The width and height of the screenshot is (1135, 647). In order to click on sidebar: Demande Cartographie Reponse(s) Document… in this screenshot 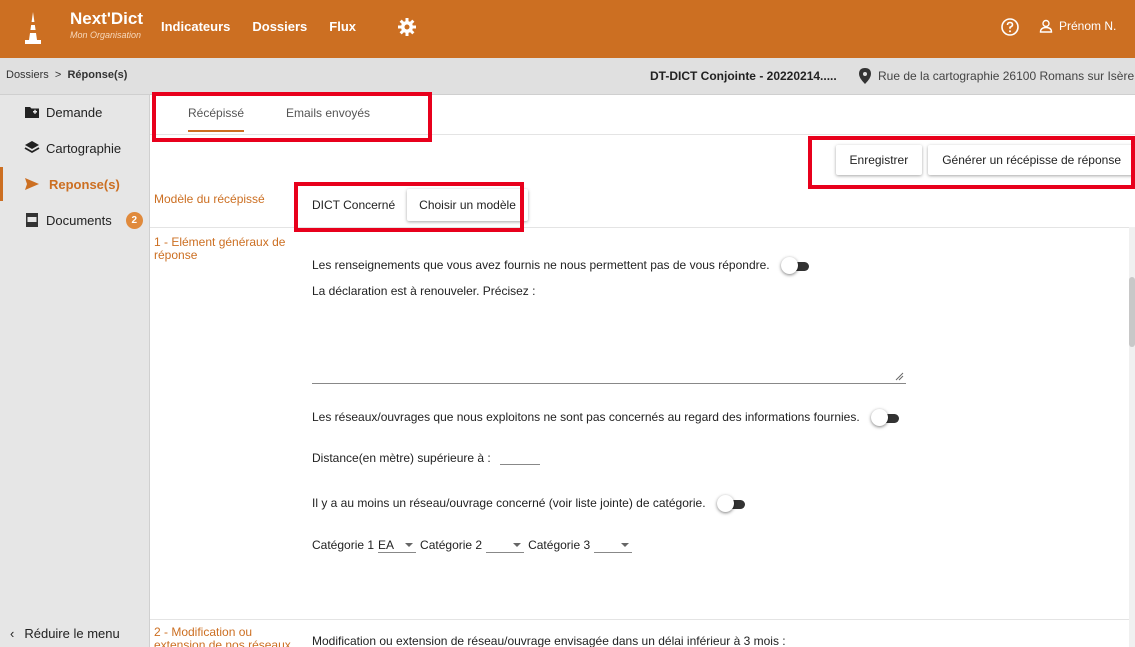, I will do `click(75, 371)`.